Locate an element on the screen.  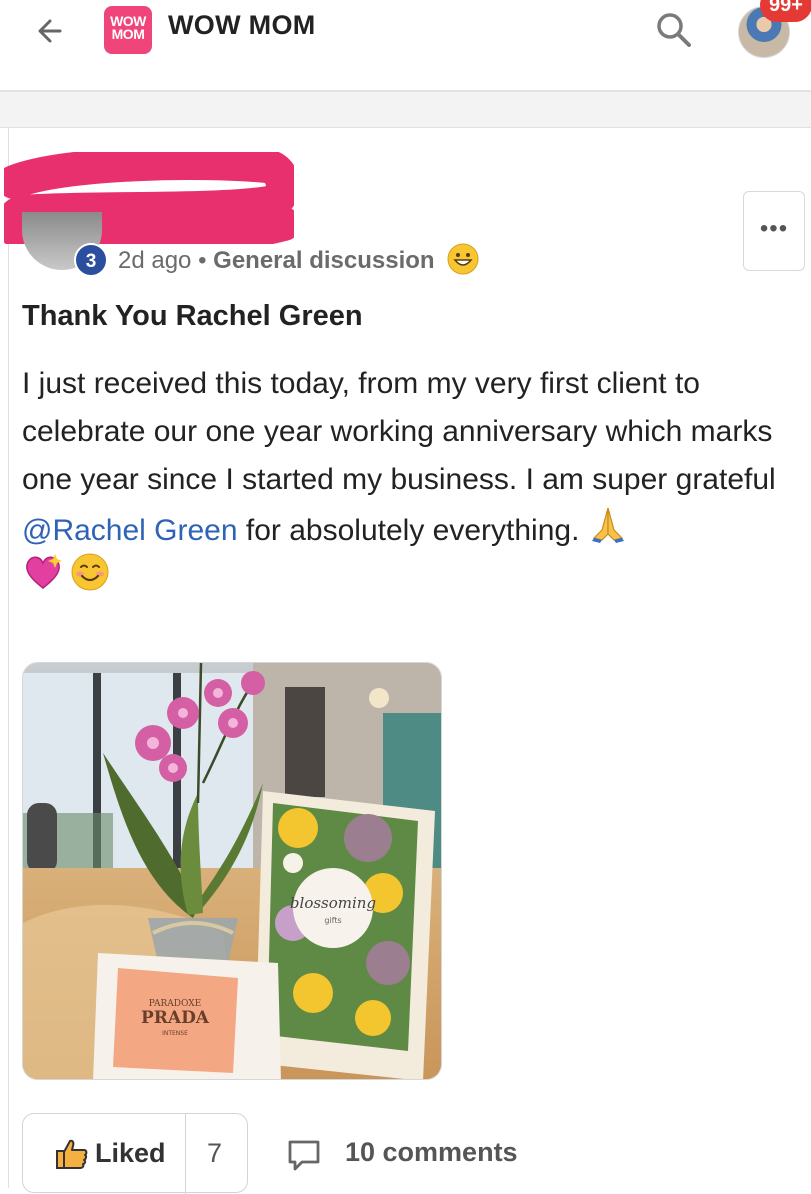
comments-link: 10 comments is located at coordinates (431, 1152).